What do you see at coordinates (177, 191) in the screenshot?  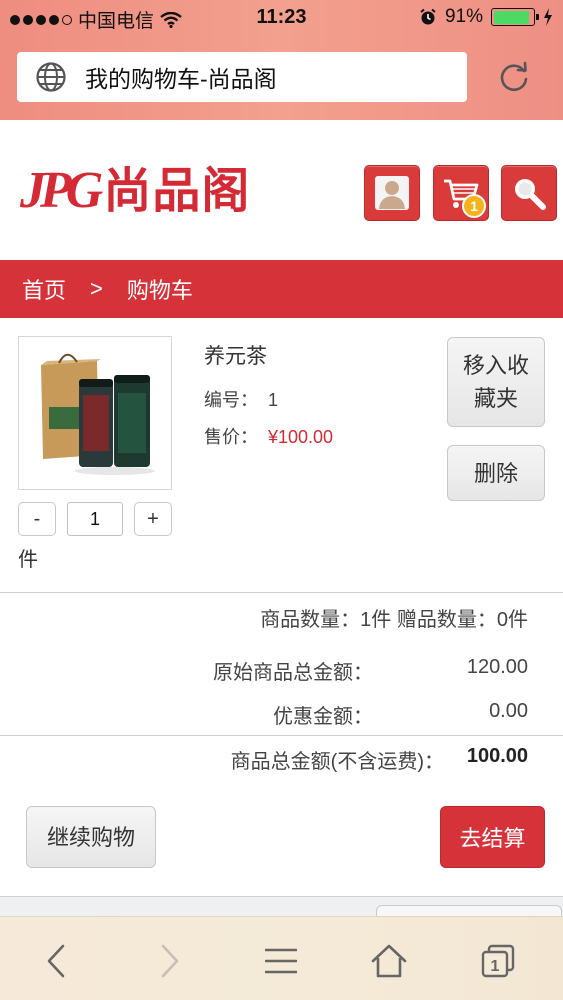 I see `logo-text: 尚品阁` at bounding box center [177, 191].